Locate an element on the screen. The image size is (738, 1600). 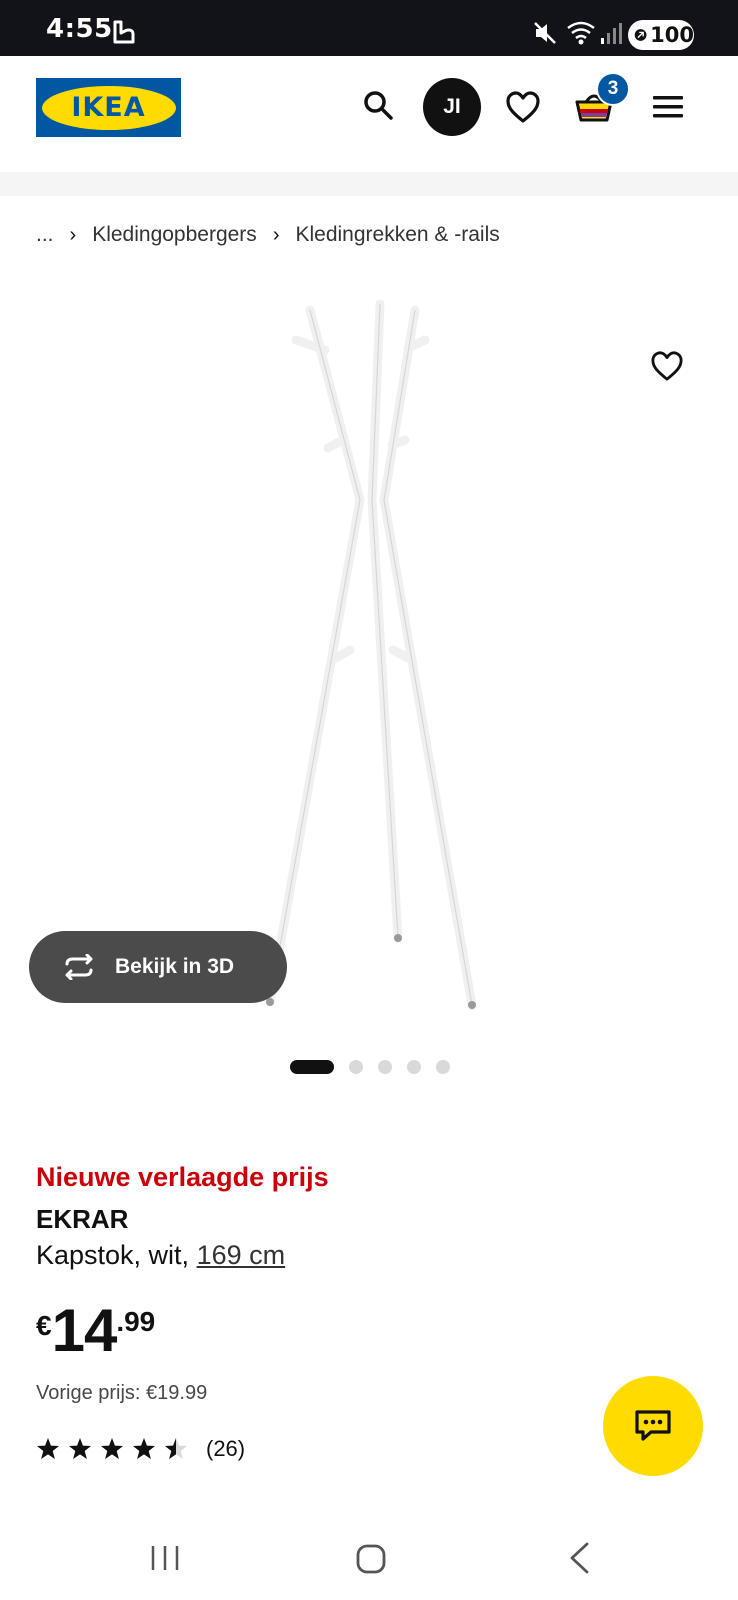
ikea-logo-text: IKEA is located at coordinates (108, 107).